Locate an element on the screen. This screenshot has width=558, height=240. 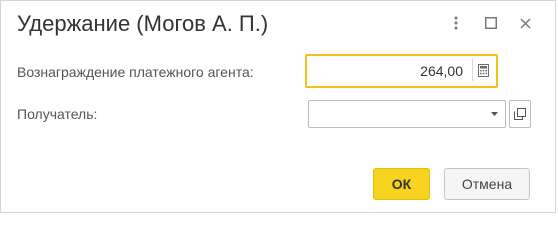
maximize-icon is located at coordinates (491, 23).